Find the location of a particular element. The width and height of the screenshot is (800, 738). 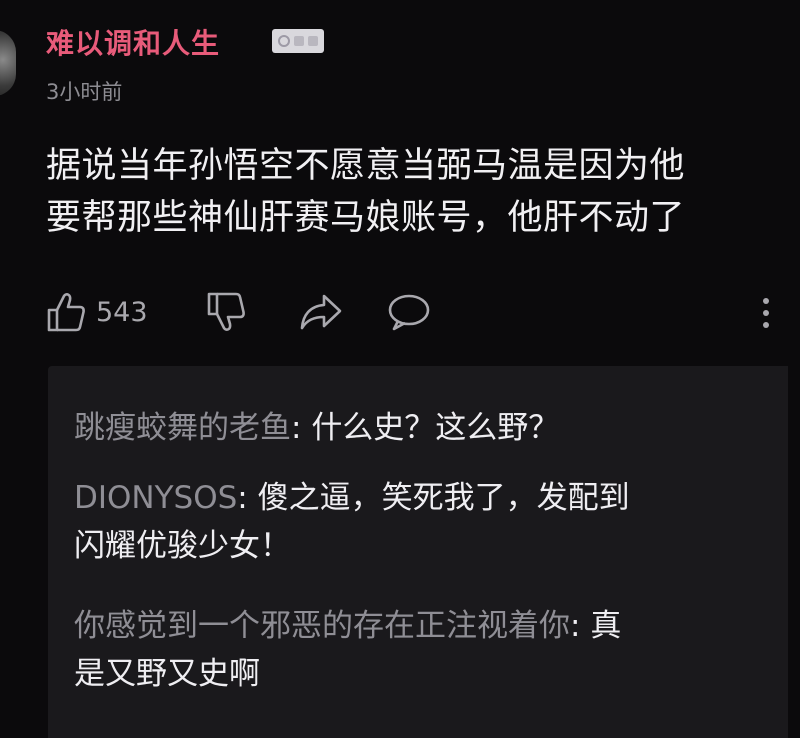

like-button: 543 is located at coordinates (97, 312).